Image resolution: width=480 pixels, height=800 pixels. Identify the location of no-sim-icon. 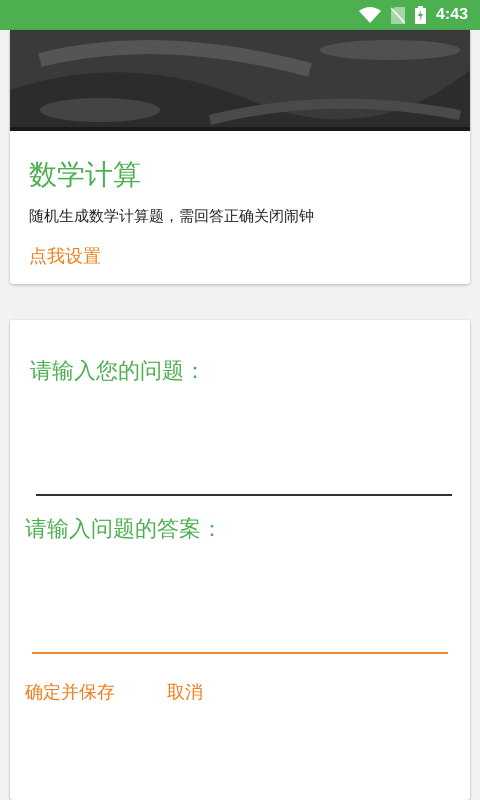
(397, 15).